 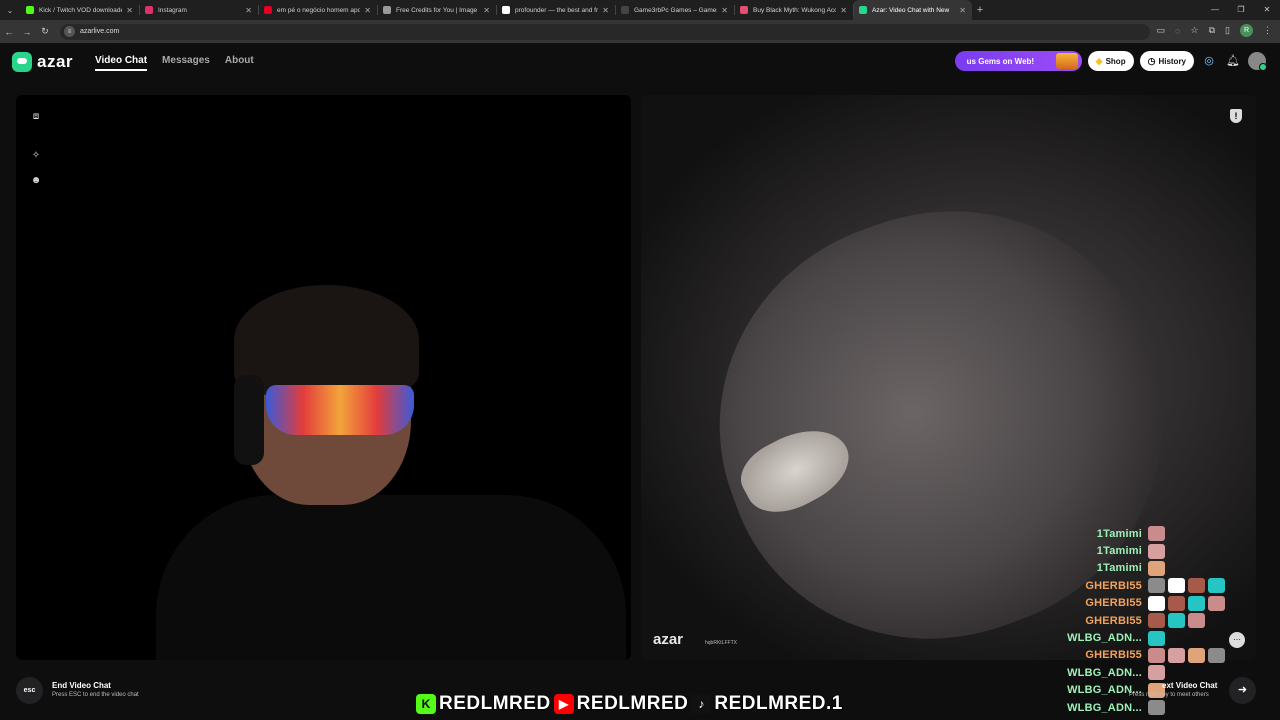 I want to click on tiktok-handle: REDLMRED.1, so click(x=779, y=703).